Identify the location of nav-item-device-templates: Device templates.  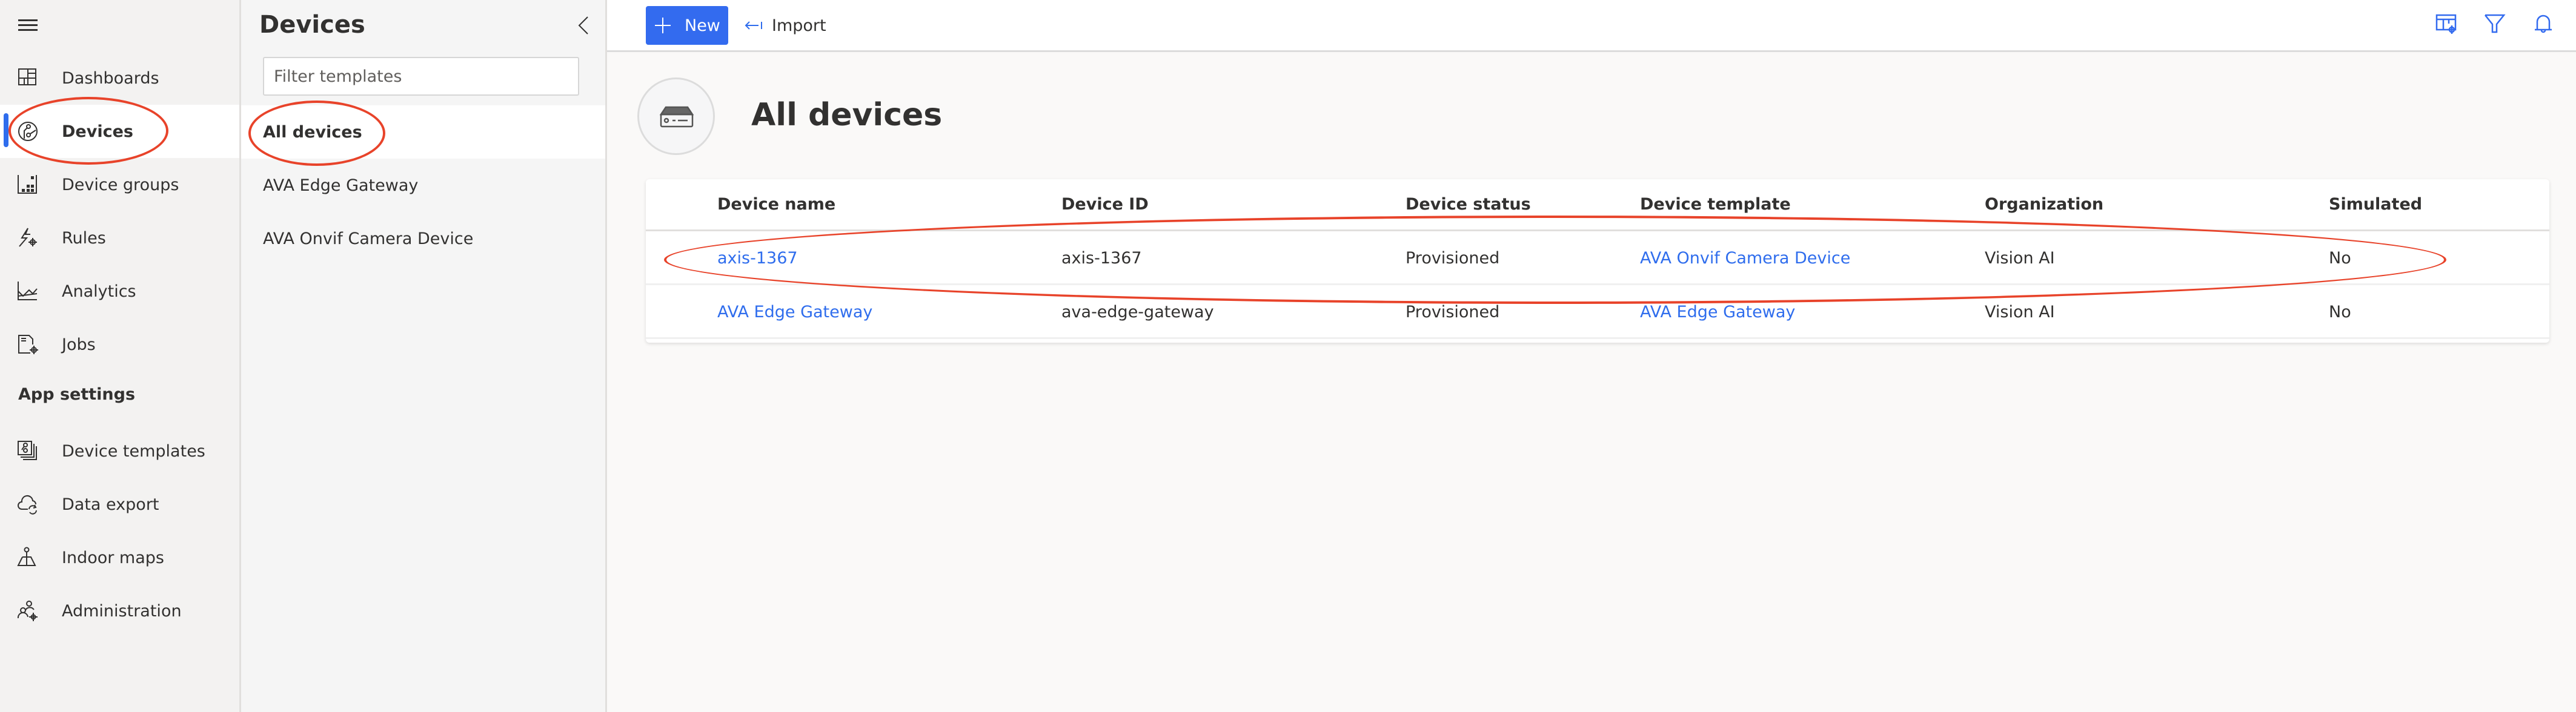
(119, 451).